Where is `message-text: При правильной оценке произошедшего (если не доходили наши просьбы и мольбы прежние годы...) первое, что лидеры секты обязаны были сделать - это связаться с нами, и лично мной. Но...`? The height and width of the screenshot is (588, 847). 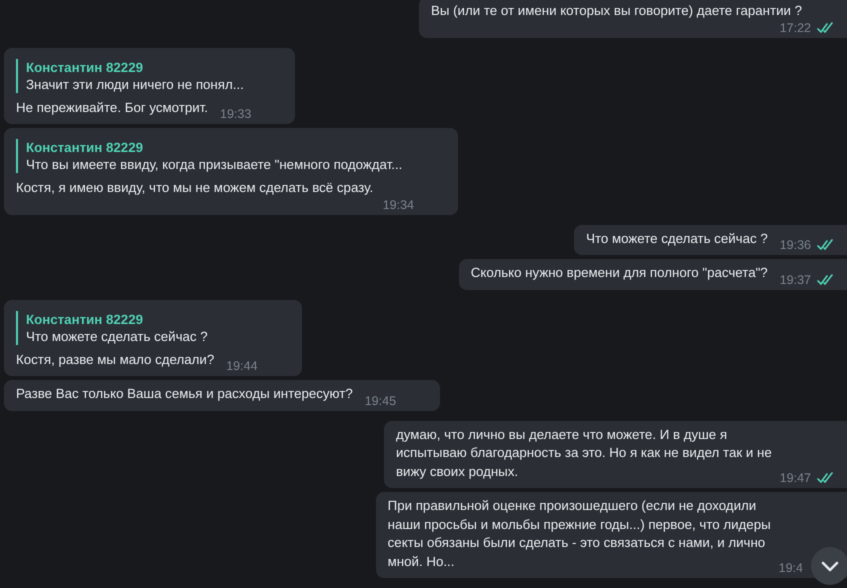 message-text: При правильной оценке произошедшего (если не доходили наши просьбы и мольбы прежние годы...) первое, что лидеры секты обязаны были сделать - это связаться с нами, и лично мной. Но... is located at coordinates (579, 533).